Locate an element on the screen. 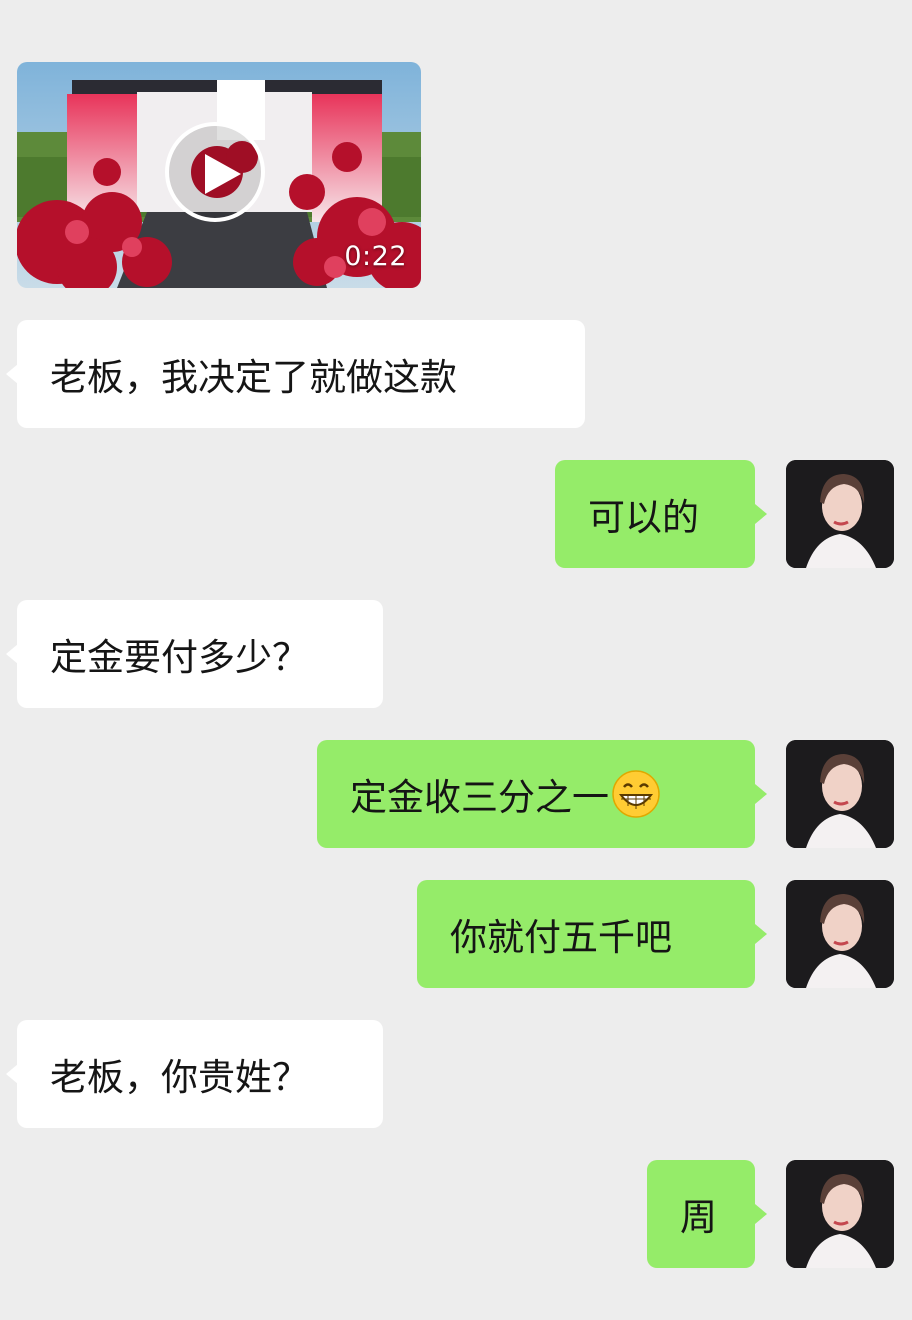 The image size is (912, 1320). message-bubble-outgoing: 可以的 is located at coordinates (661, 514).